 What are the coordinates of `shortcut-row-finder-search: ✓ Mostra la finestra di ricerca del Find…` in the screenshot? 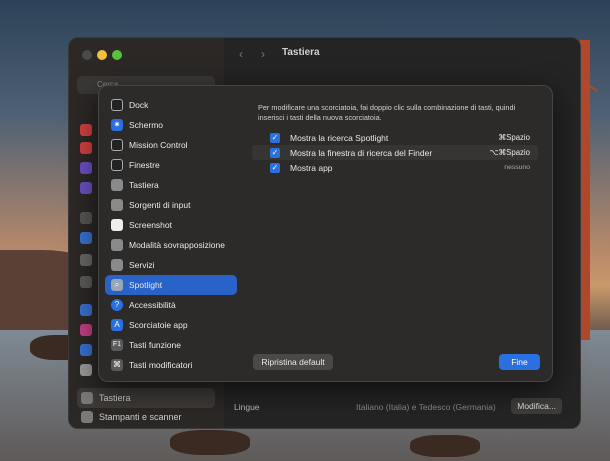 It's located at (395, 152).